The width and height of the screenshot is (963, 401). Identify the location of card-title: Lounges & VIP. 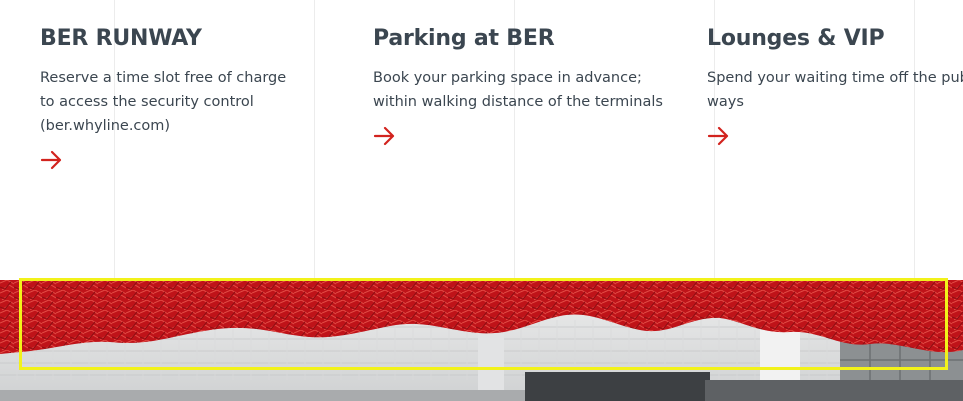
(796, 38).